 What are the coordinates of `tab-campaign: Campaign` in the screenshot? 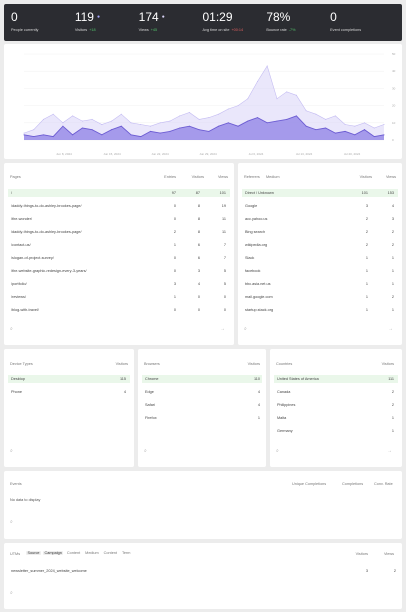 It's located at (53, 553).